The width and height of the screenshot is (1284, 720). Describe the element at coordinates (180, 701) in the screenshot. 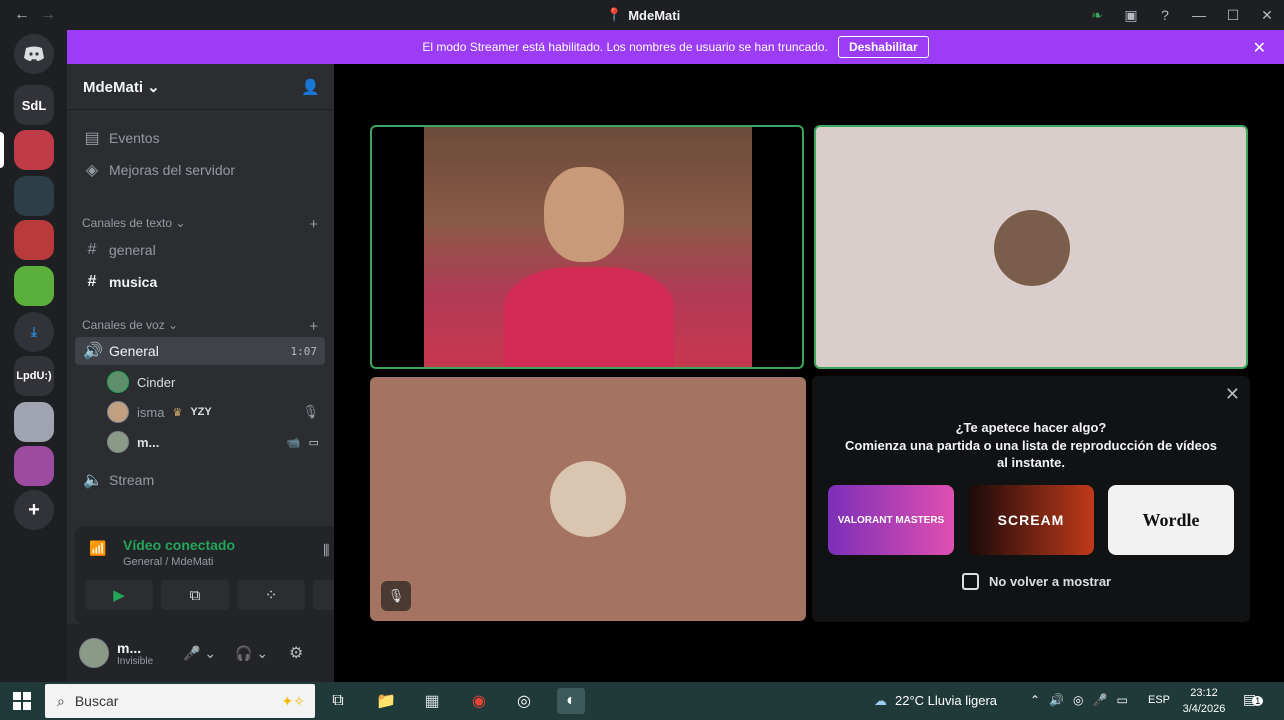

I see `taskbar-search: ⌕ Buscar ✦✧` at that location.